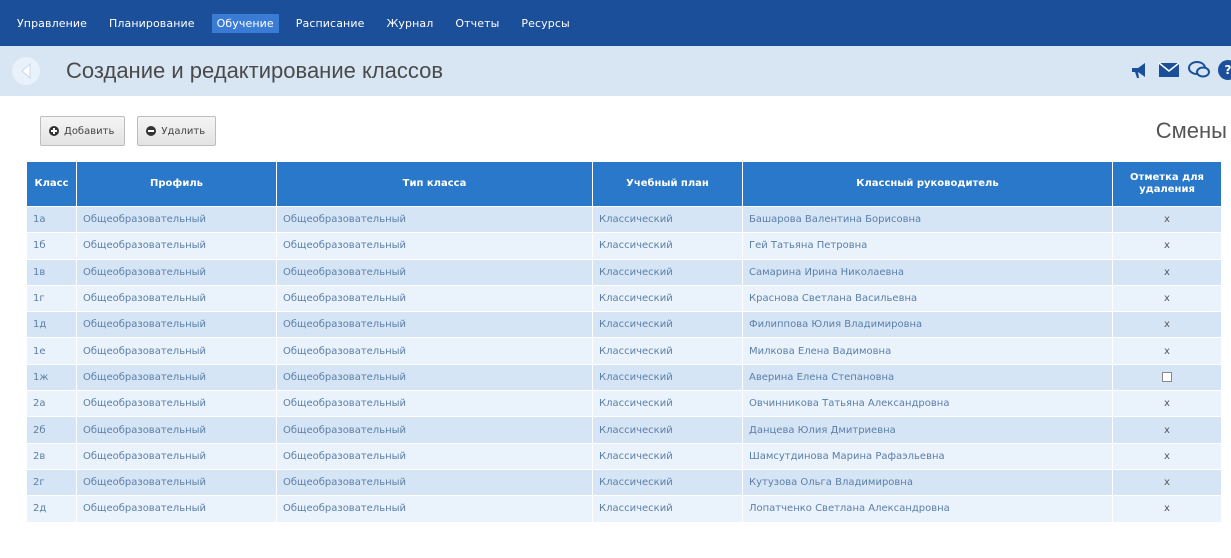 This screenshot has width=1231, height=558. What do you see at coordinates (51, 404) in the screenshot?
I see `cell-class: 2а` at bounding box center [51, 404].